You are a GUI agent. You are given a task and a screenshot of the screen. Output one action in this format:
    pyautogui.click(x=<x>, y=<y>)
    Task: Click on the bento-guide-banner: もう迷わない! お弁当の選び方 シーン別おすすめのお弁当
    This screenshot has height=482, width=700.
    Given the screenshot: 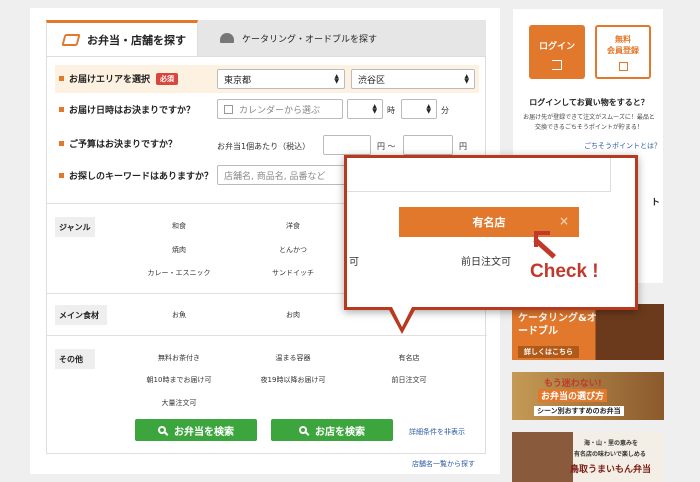 What is the action you would take?
    pyautogui.click(x=588, y=396)
    